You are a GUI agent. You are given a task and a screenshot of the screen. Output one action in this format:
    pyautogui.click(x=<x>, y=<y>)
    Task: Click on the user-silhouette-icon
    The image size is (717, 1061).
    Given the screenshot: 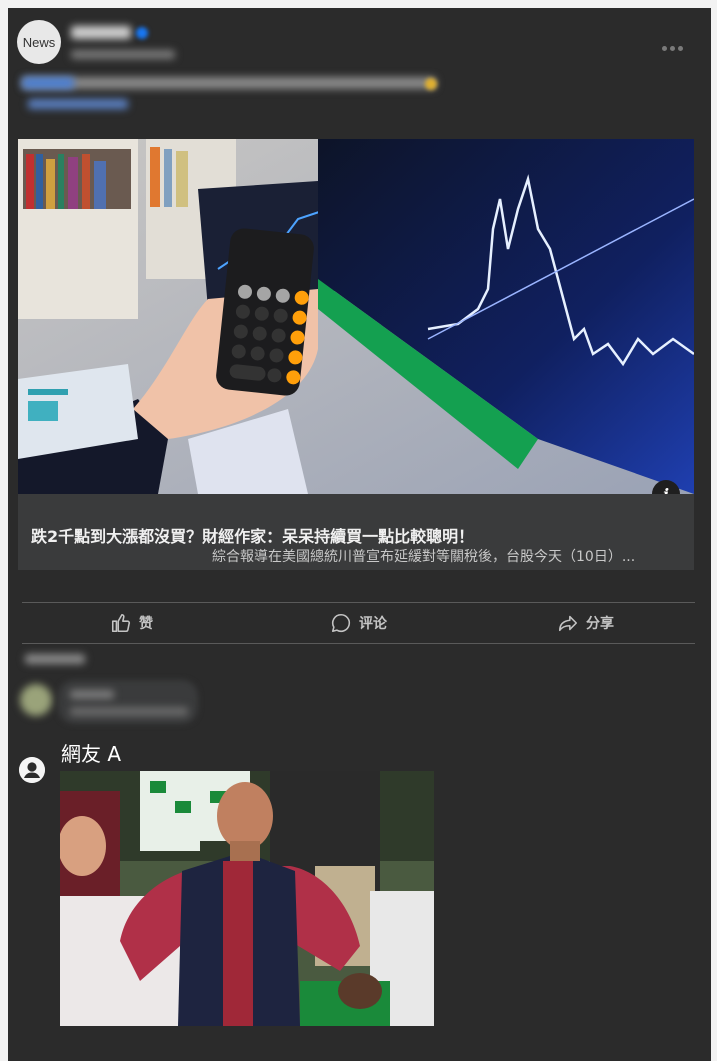 What is the action you would take?
    pyautogui.click(x=32, y=770)
    